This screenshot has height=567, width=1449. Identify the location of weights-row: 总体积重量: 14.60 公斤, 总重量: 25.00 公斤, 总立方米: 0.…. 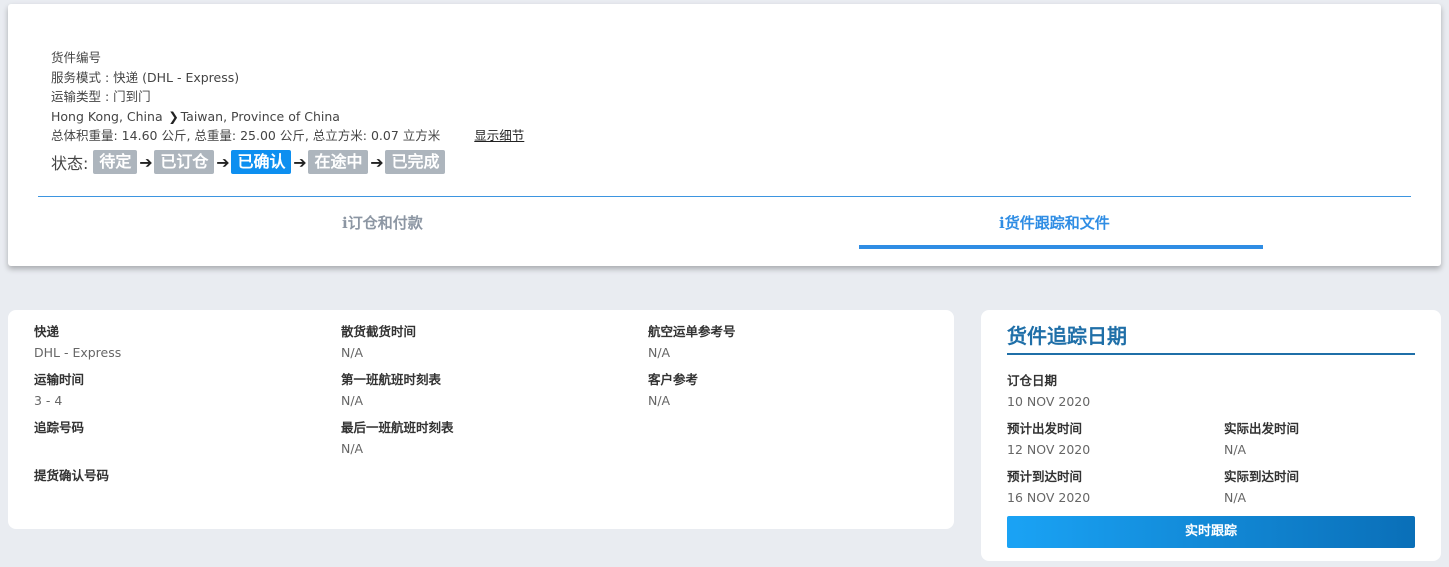
(287, 136).